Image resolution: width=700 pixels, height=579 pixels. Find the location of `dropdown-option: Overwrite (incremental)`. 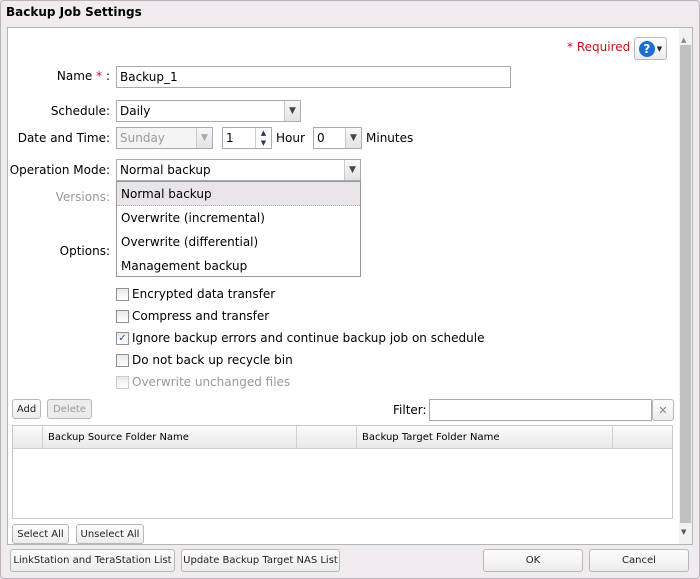

dropdown-option: Overwrite (incremental) is located at coordinates (238, 218).